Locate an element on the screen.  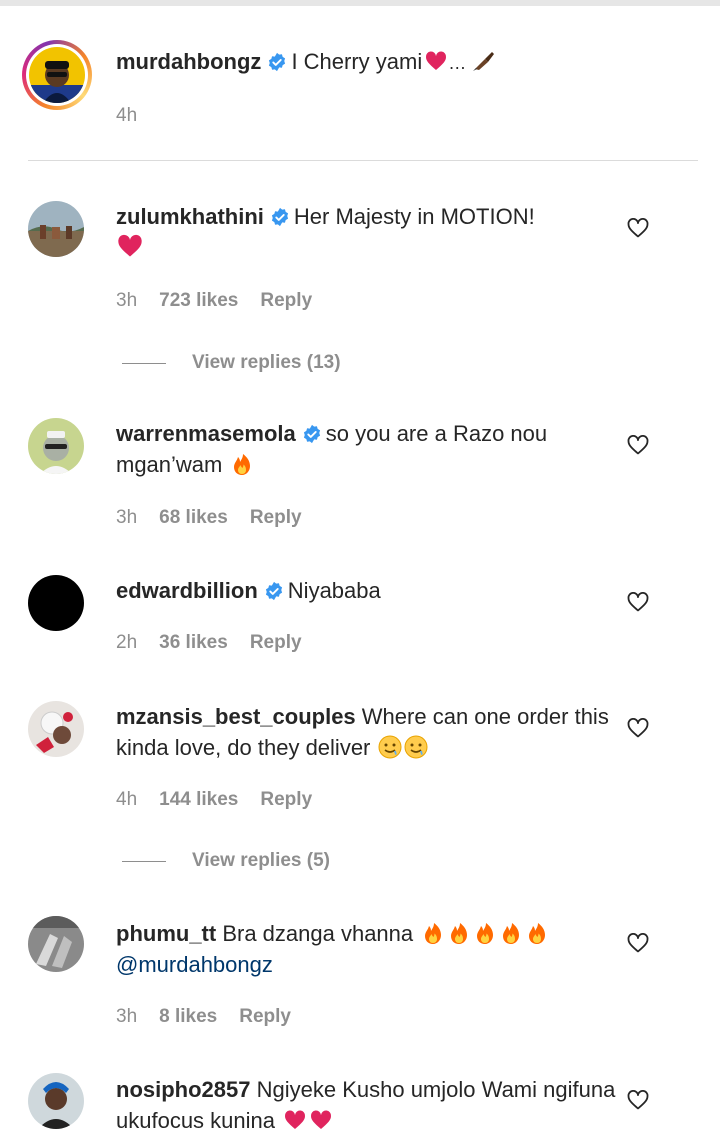
username: murdahbongz is located at coordinates (188, 61).